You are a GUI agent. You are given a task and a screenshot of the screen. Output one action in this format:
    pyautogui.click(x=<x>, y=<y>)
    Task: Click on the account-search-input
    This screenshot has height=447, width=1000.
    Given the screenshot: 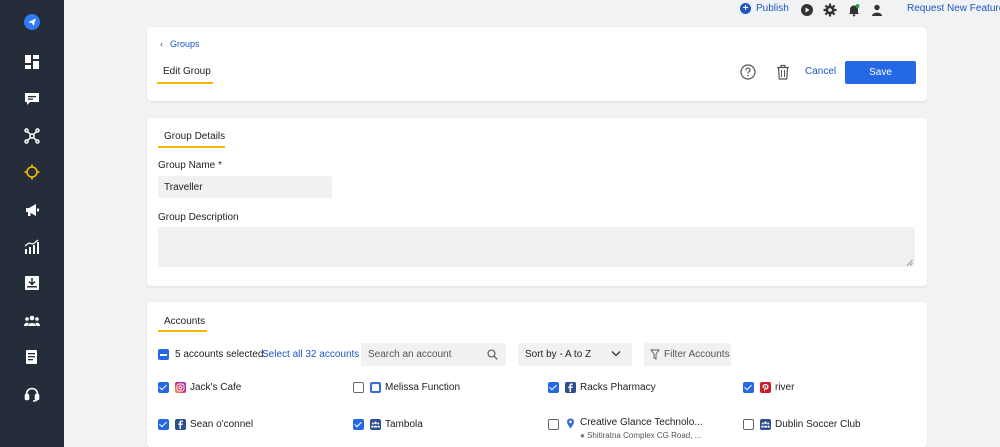 What is the action you would take?
    pyautogui.click(x=421, y=354)
    